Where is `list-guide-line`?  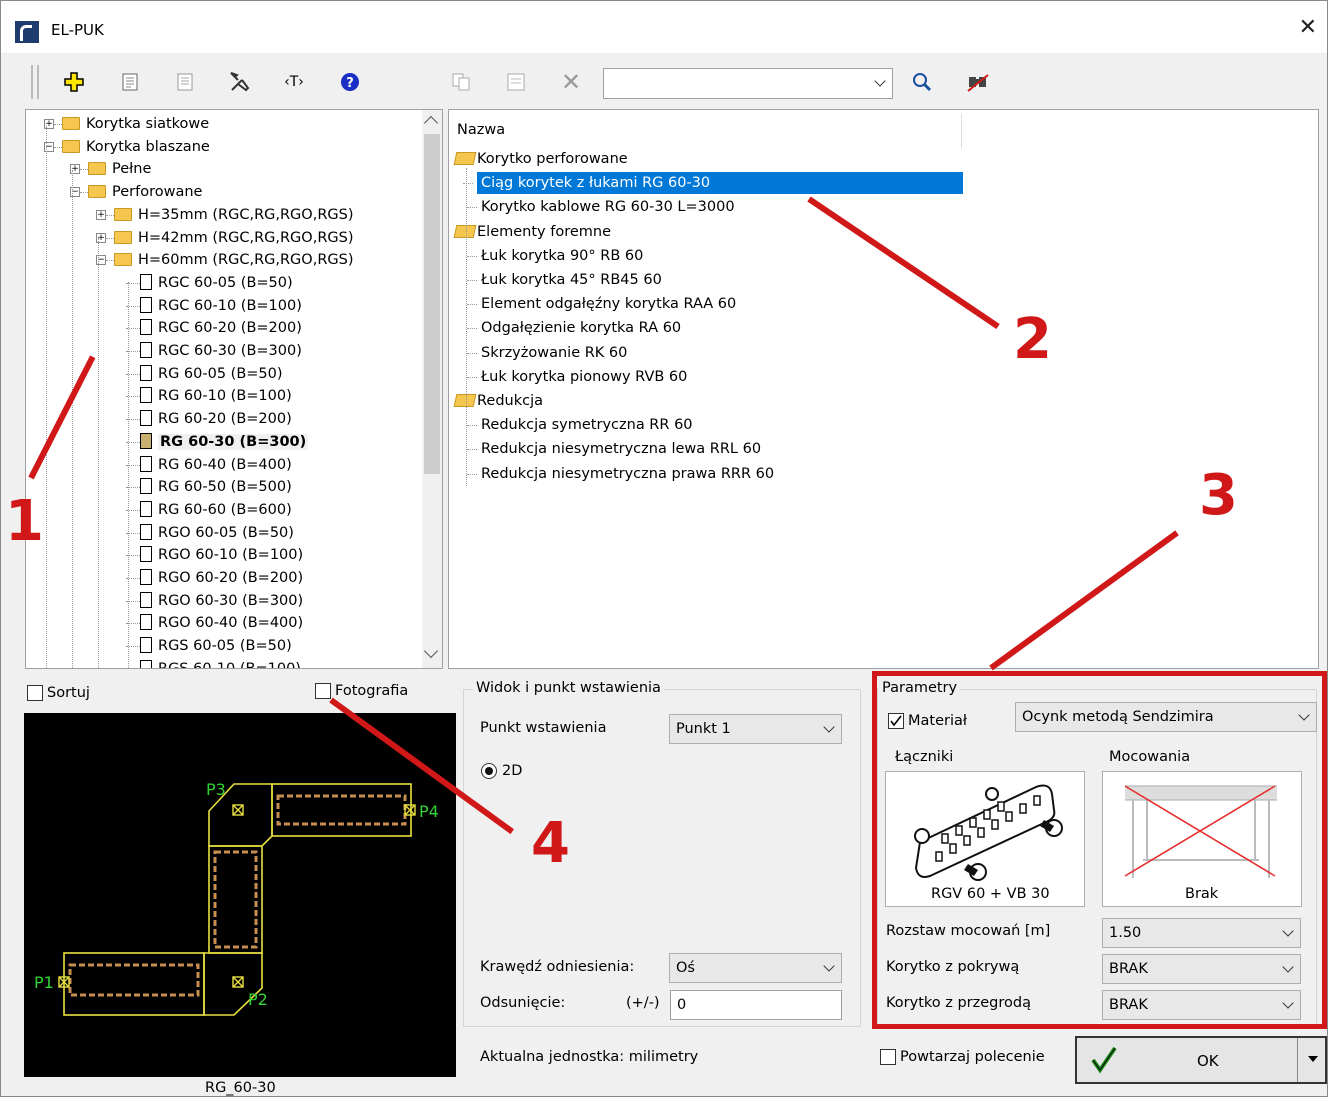 list-guide-line is located at coordinates (466, 327).